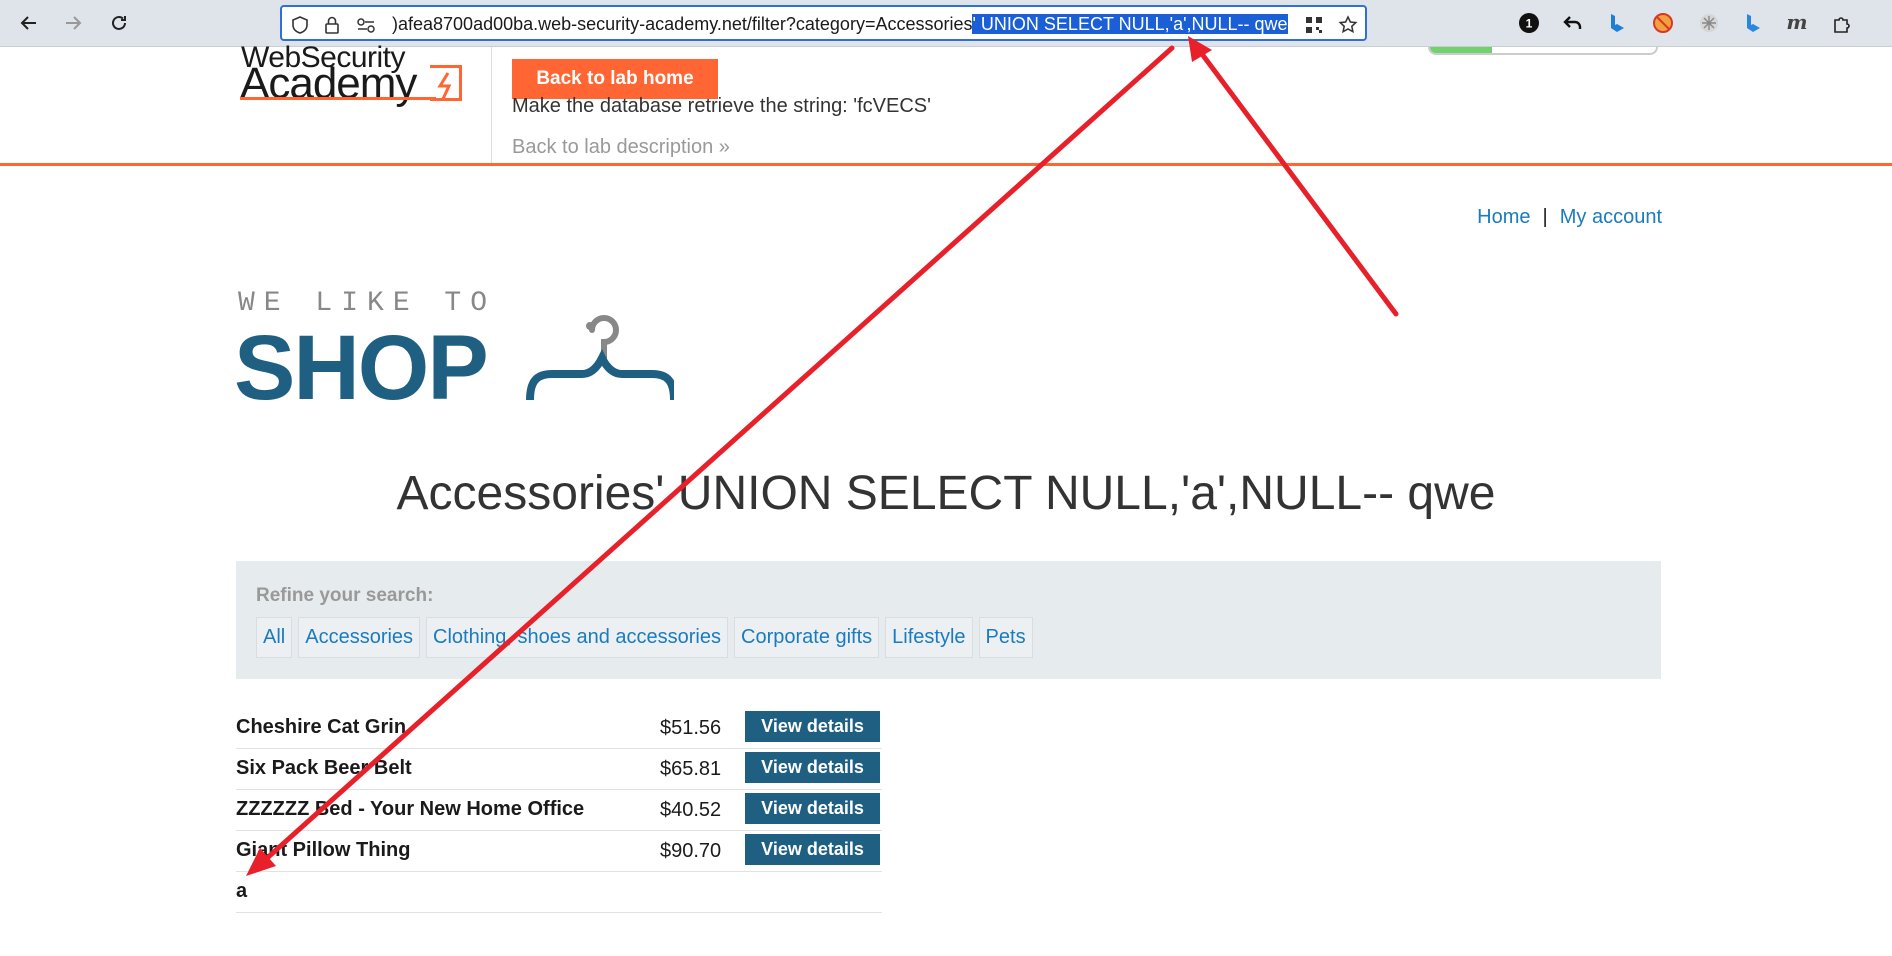 The height and width of the screenshot is (956, 1892). Describe the element at coordinates (29, 23) in the screenshot. I see `back-arrow-icon` at that location.